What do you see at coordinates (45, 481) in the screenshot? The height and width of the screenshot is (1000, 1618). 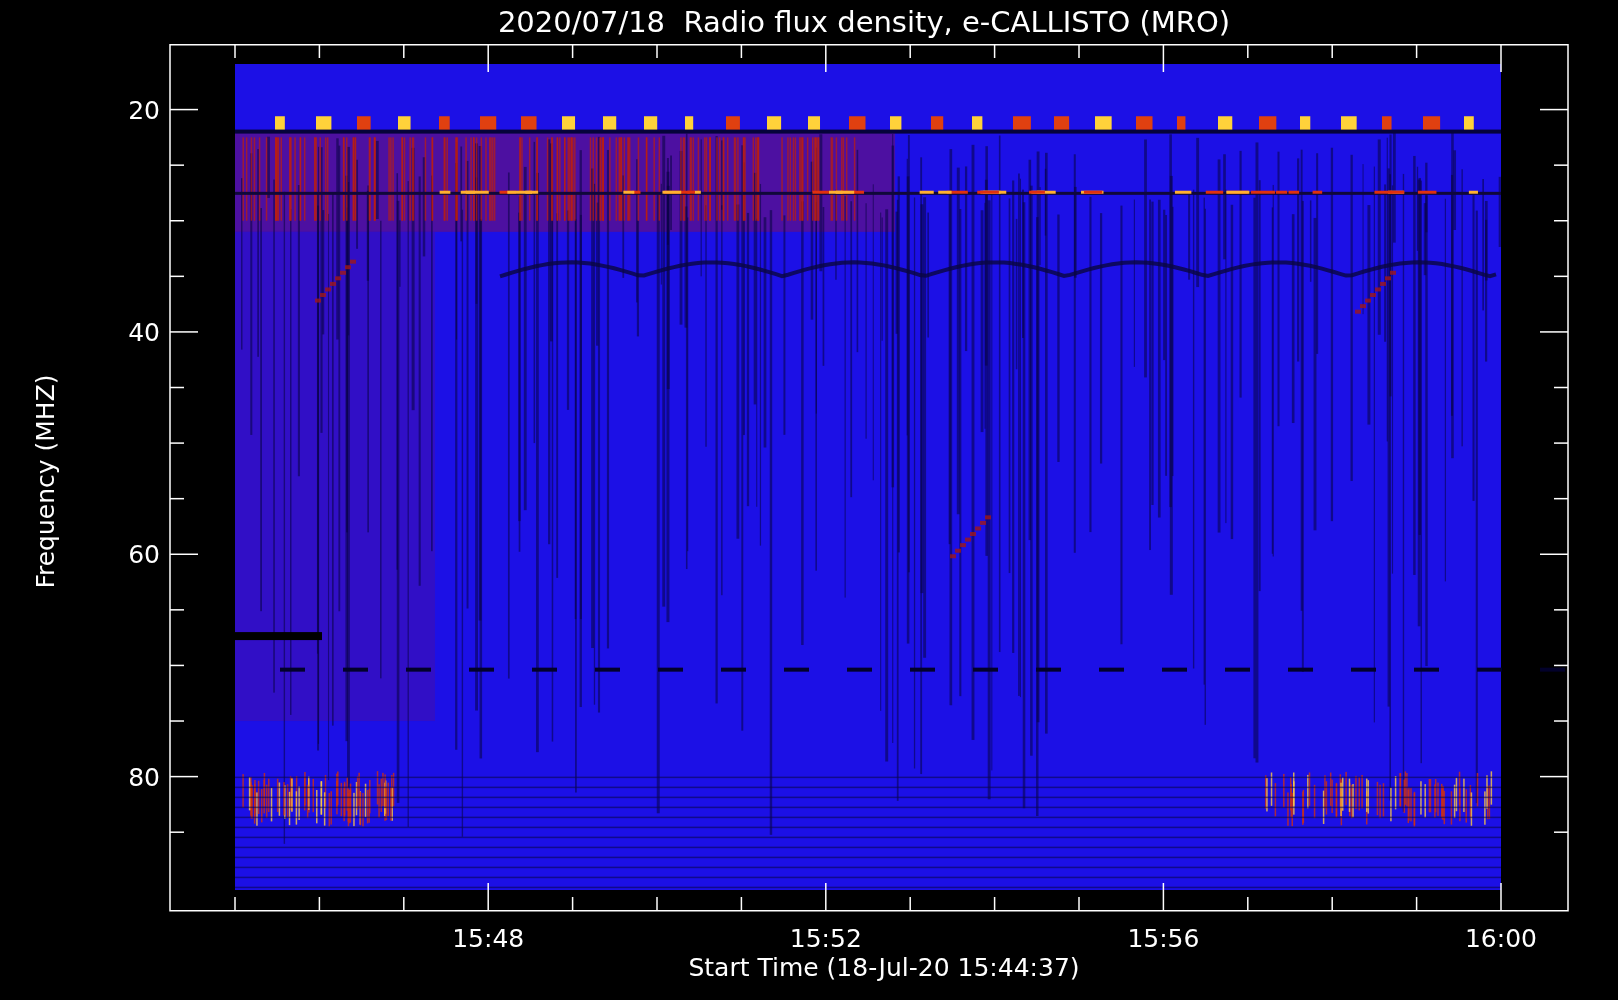 I see `y-axis-label: Frequency (MHZ)` at bounding box center [45, 481].